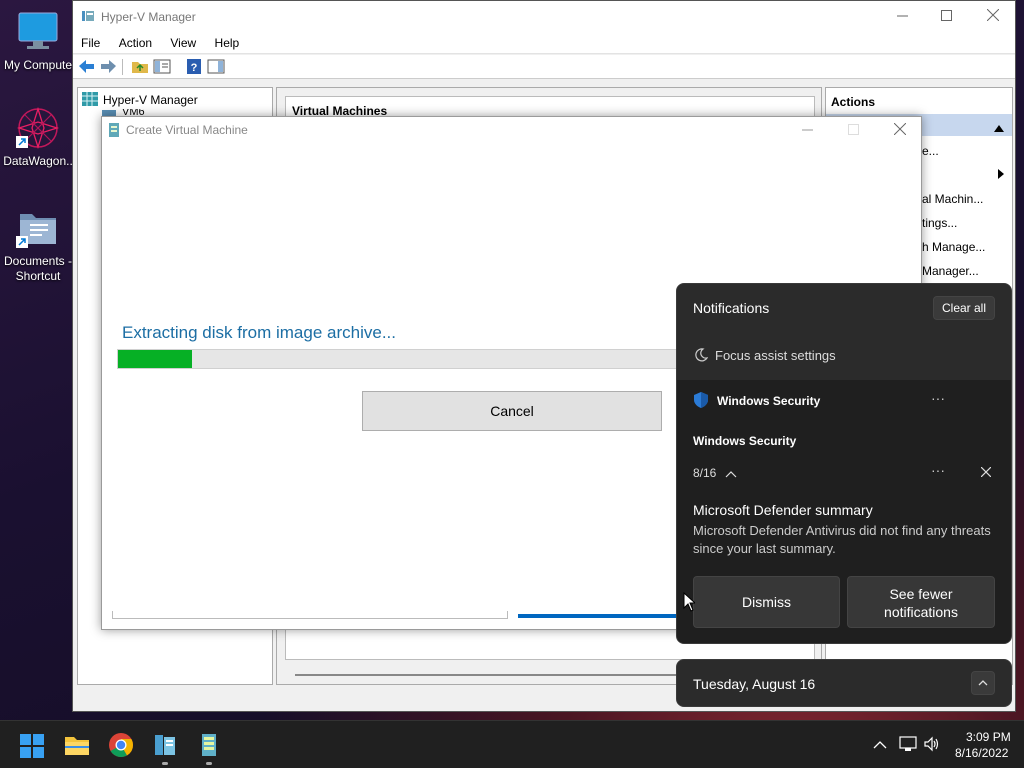 The image size is (1024, 768). I want to click on menu-action: Action, so click(135, 41).